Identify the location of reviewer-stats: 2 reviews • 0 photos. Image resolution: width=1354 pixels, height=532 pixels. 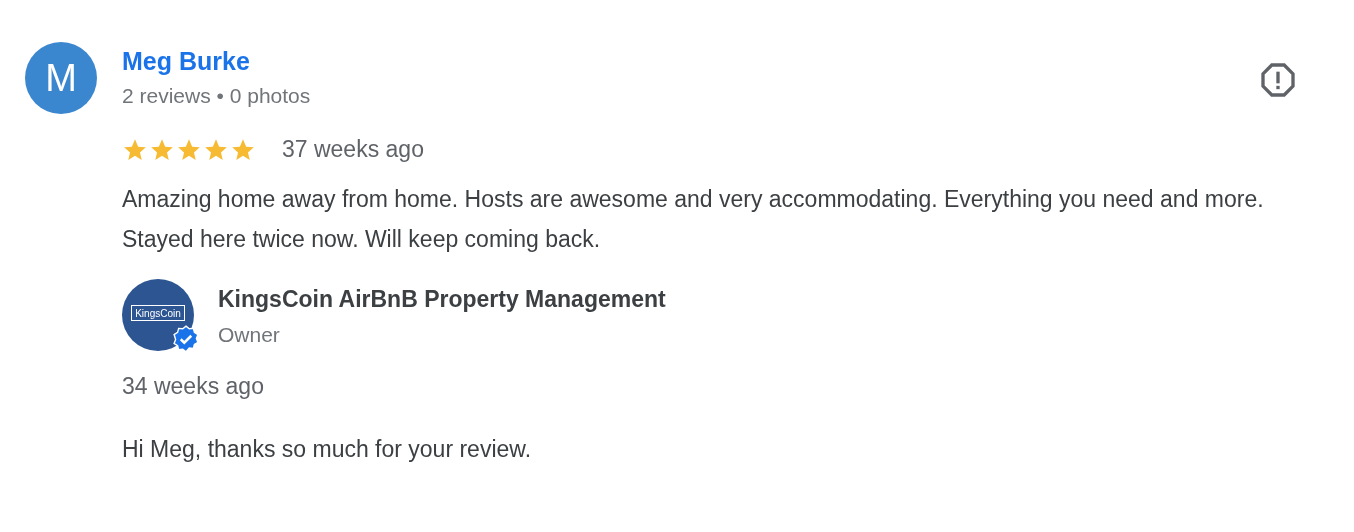
(216, 96).